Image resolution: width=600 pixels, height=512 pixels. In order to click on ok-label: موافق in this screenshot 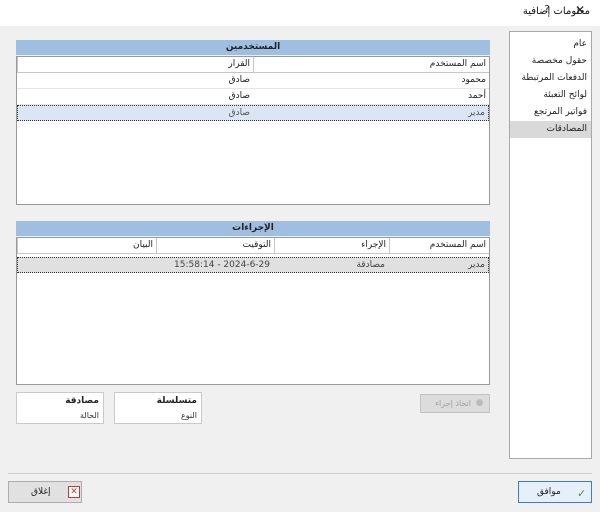, I will do `click(549, 492)`.